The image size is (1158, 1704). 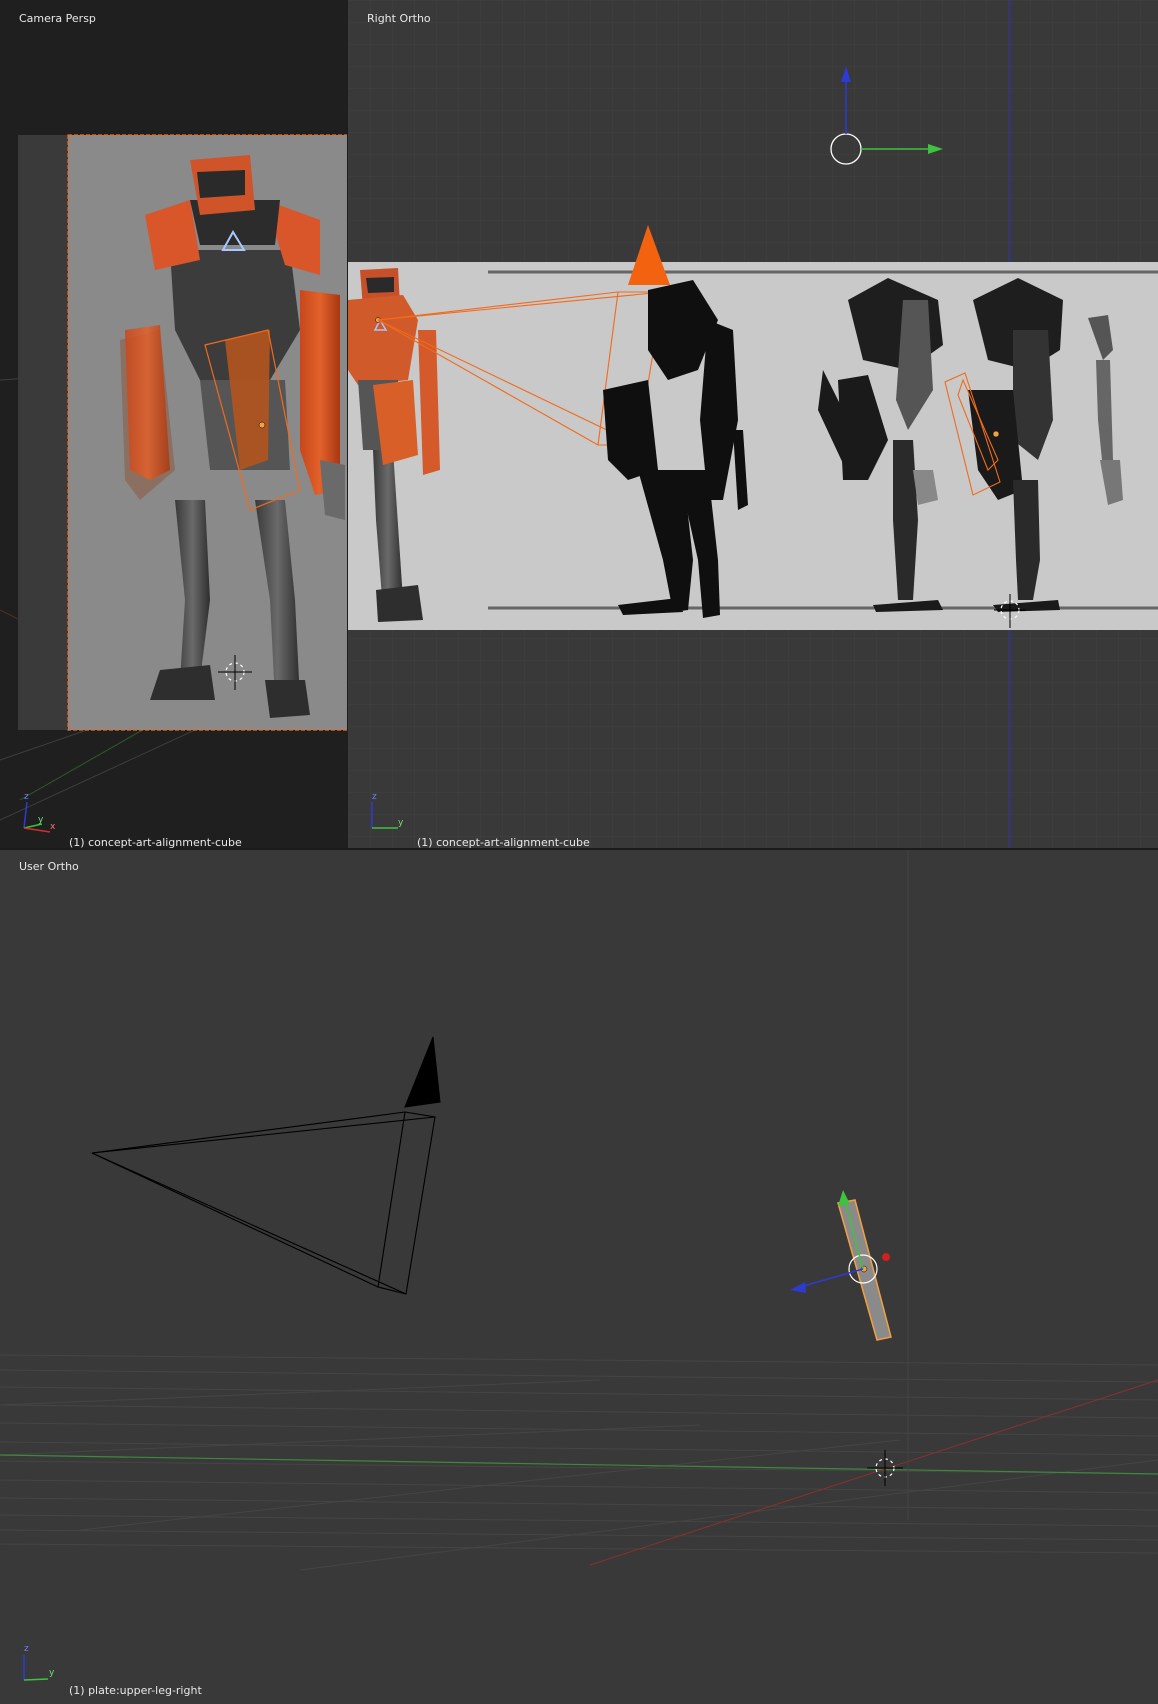 What do you see at coordinates (49, 866) in the screenshot?
I see `viewport-title: User Ortho` at bounding box center [49, 866].